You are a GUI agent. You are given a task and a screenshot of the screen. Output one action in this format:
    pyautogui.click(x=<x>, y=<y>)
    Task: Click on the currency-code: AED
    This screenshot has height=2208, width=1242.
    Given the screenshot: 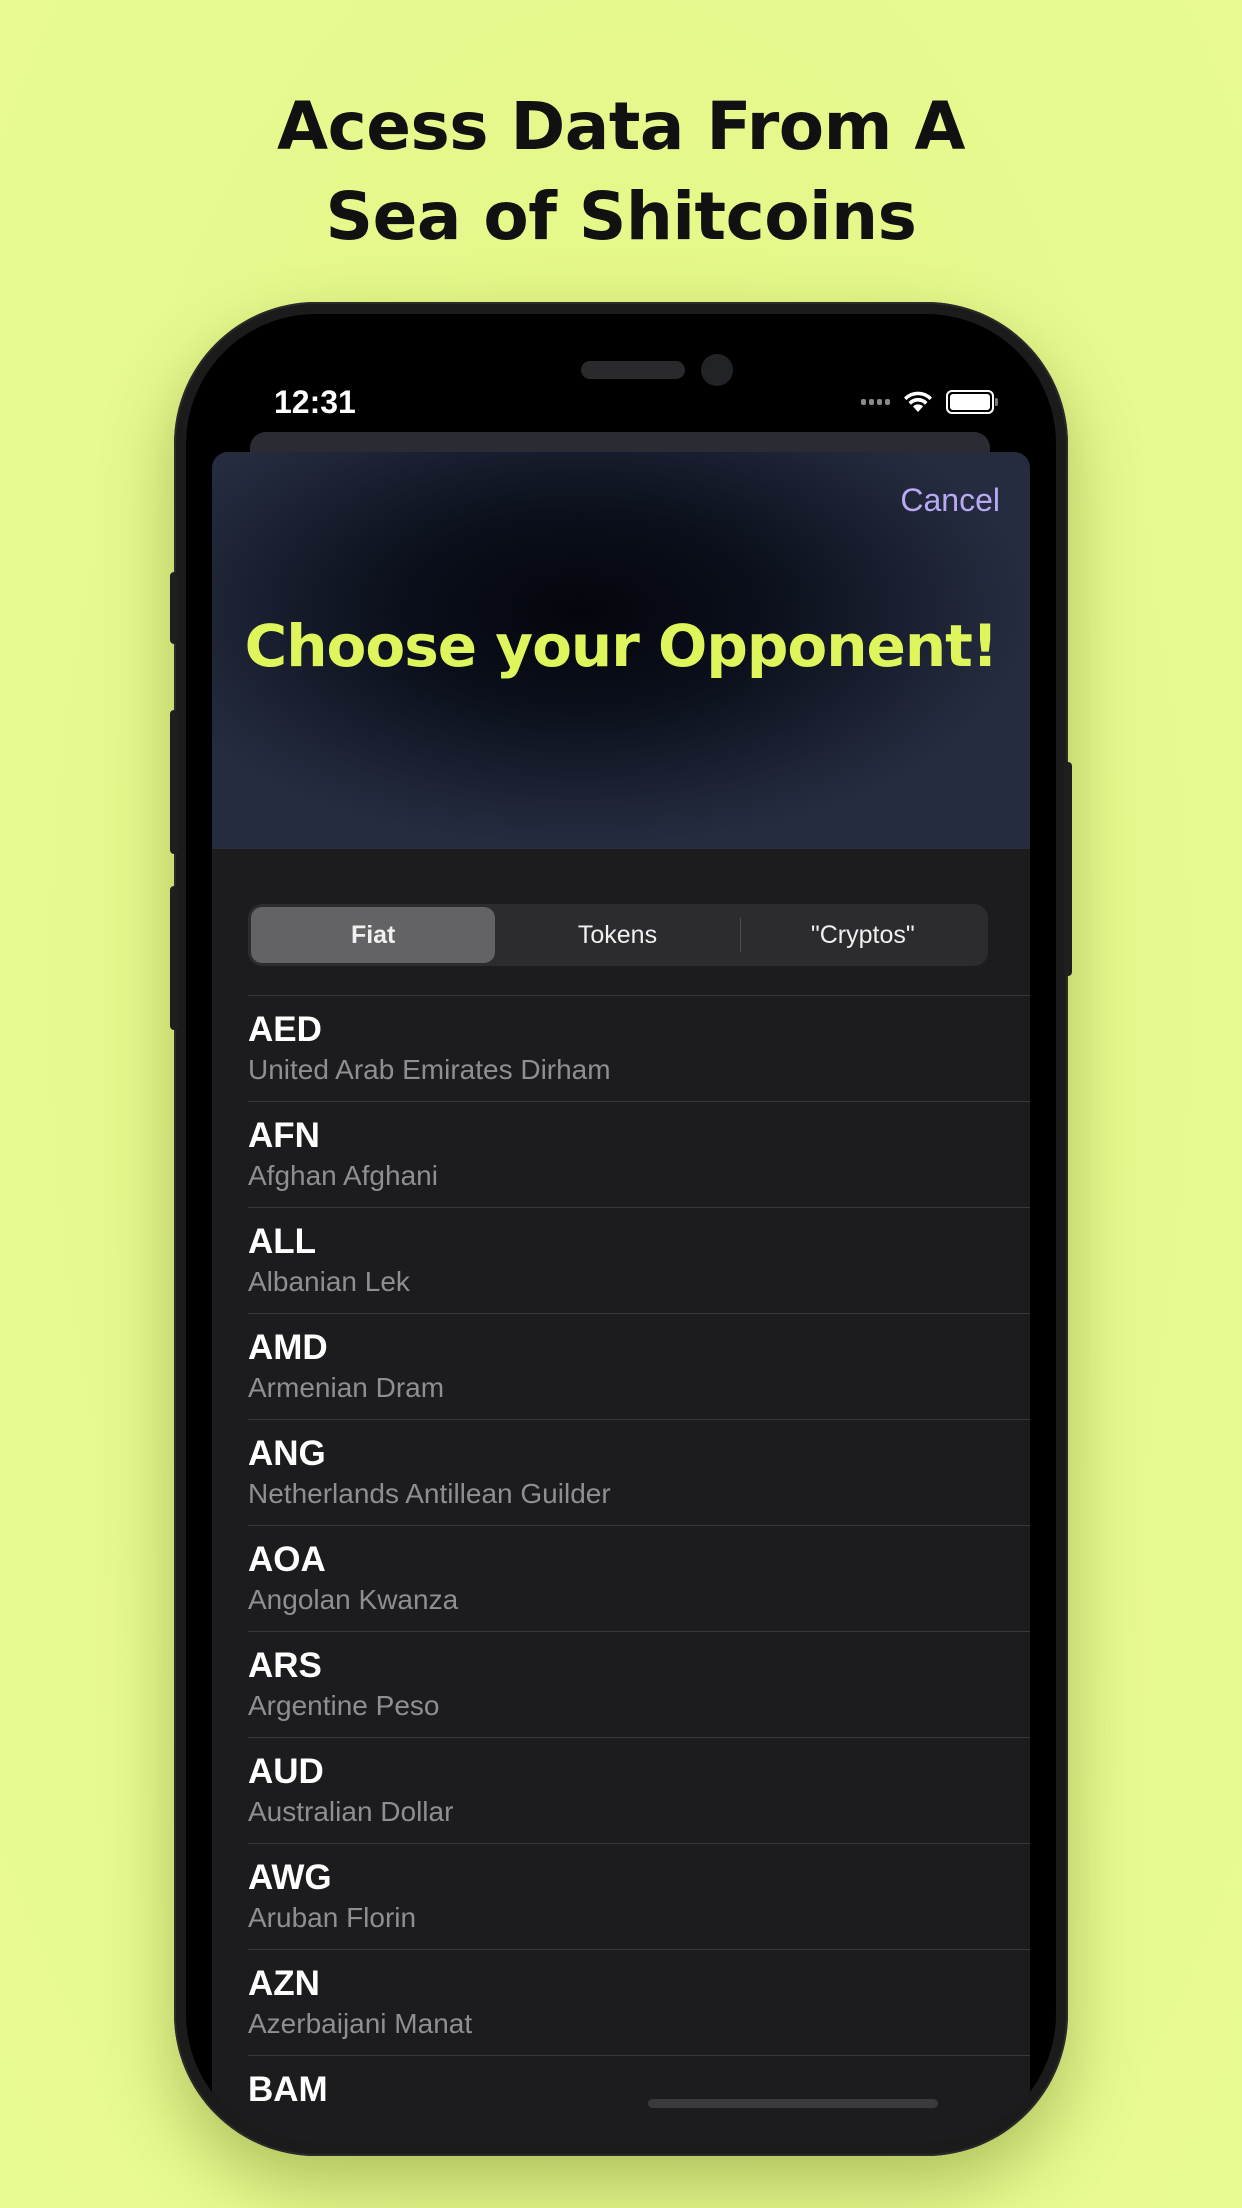 What is the action you would take?
    pyautogui.click(x=285, y=1029)
    